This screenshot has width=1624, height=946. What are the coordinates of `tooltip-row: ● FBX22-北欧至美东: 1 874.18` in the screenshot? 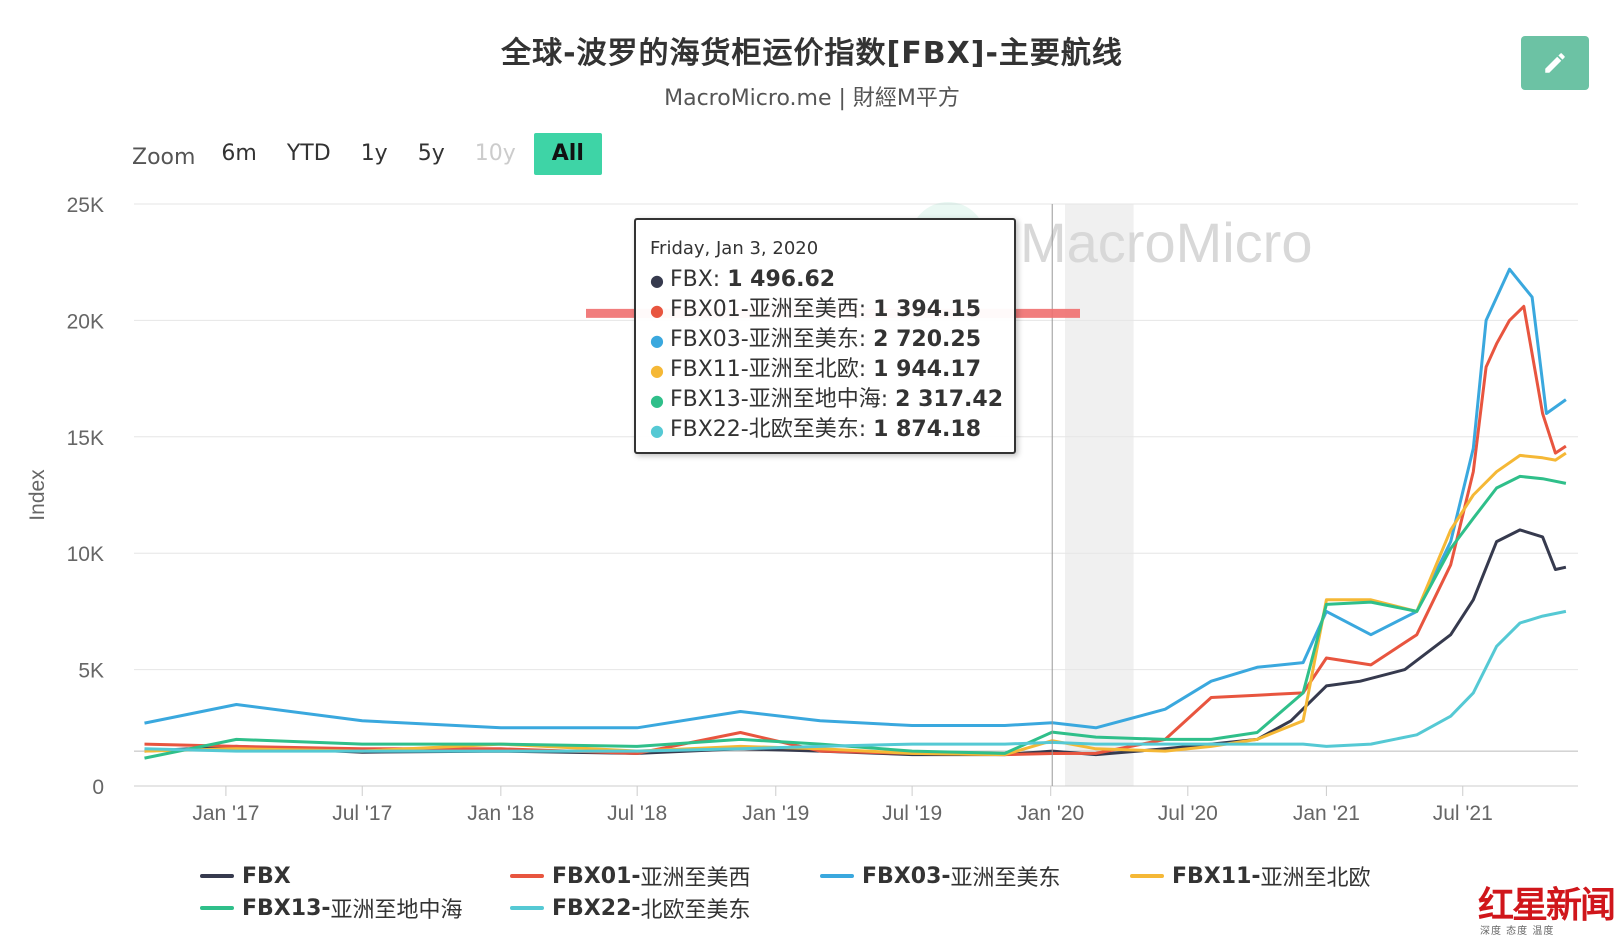 It's located at (816, 429).